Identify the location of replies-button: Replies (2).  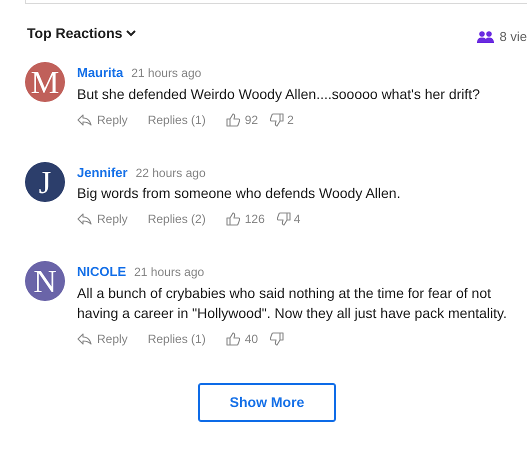
(177, 219).